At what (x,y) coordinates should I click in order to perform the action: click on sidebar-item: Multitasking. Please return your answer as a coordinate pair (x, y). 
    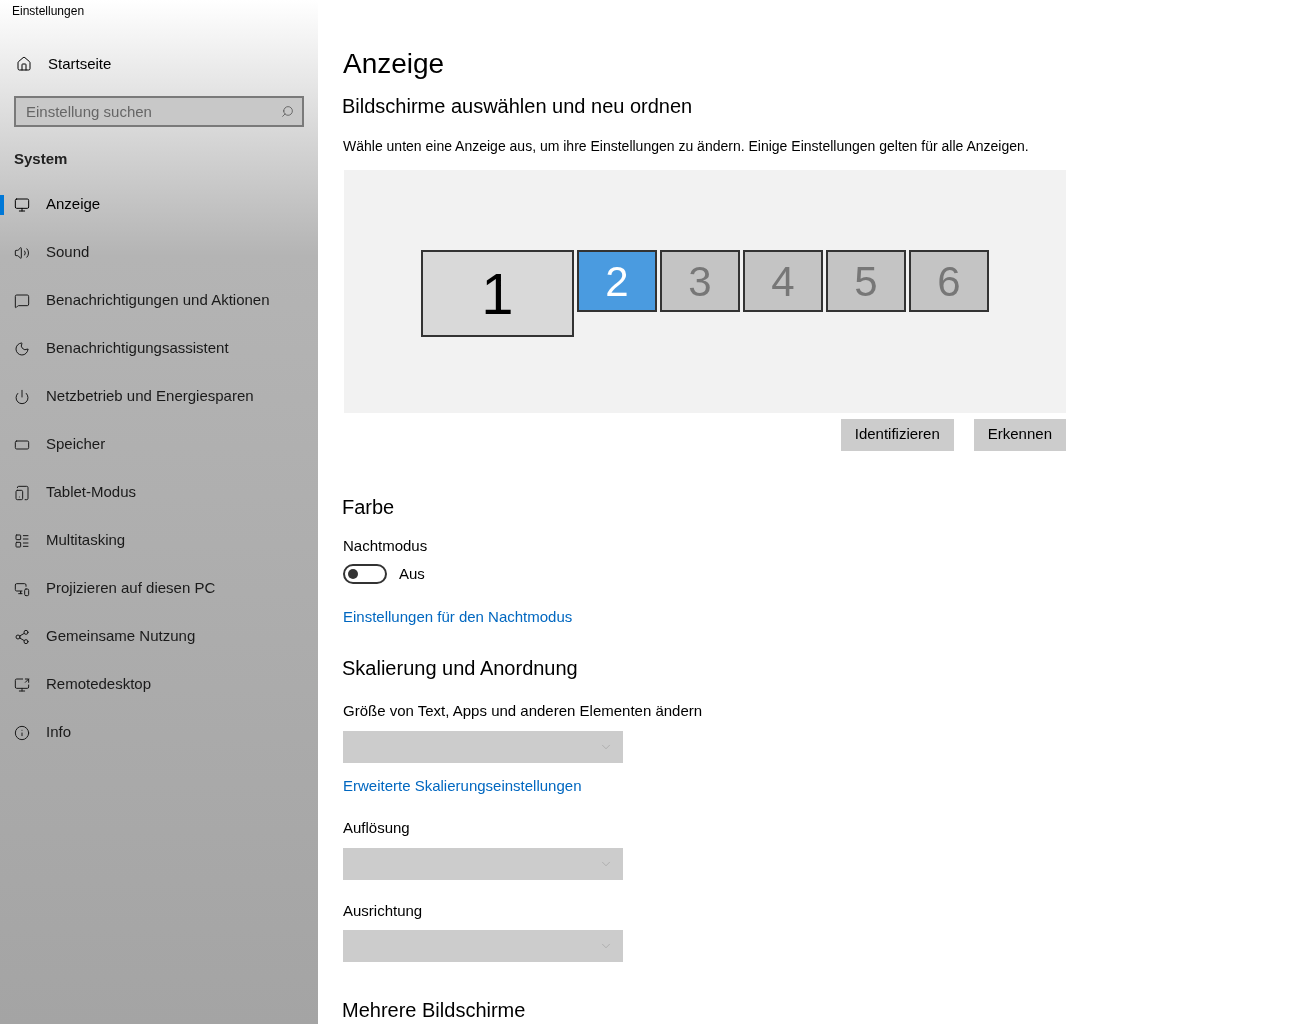
    Looking at the image, I should click on (159, 540).